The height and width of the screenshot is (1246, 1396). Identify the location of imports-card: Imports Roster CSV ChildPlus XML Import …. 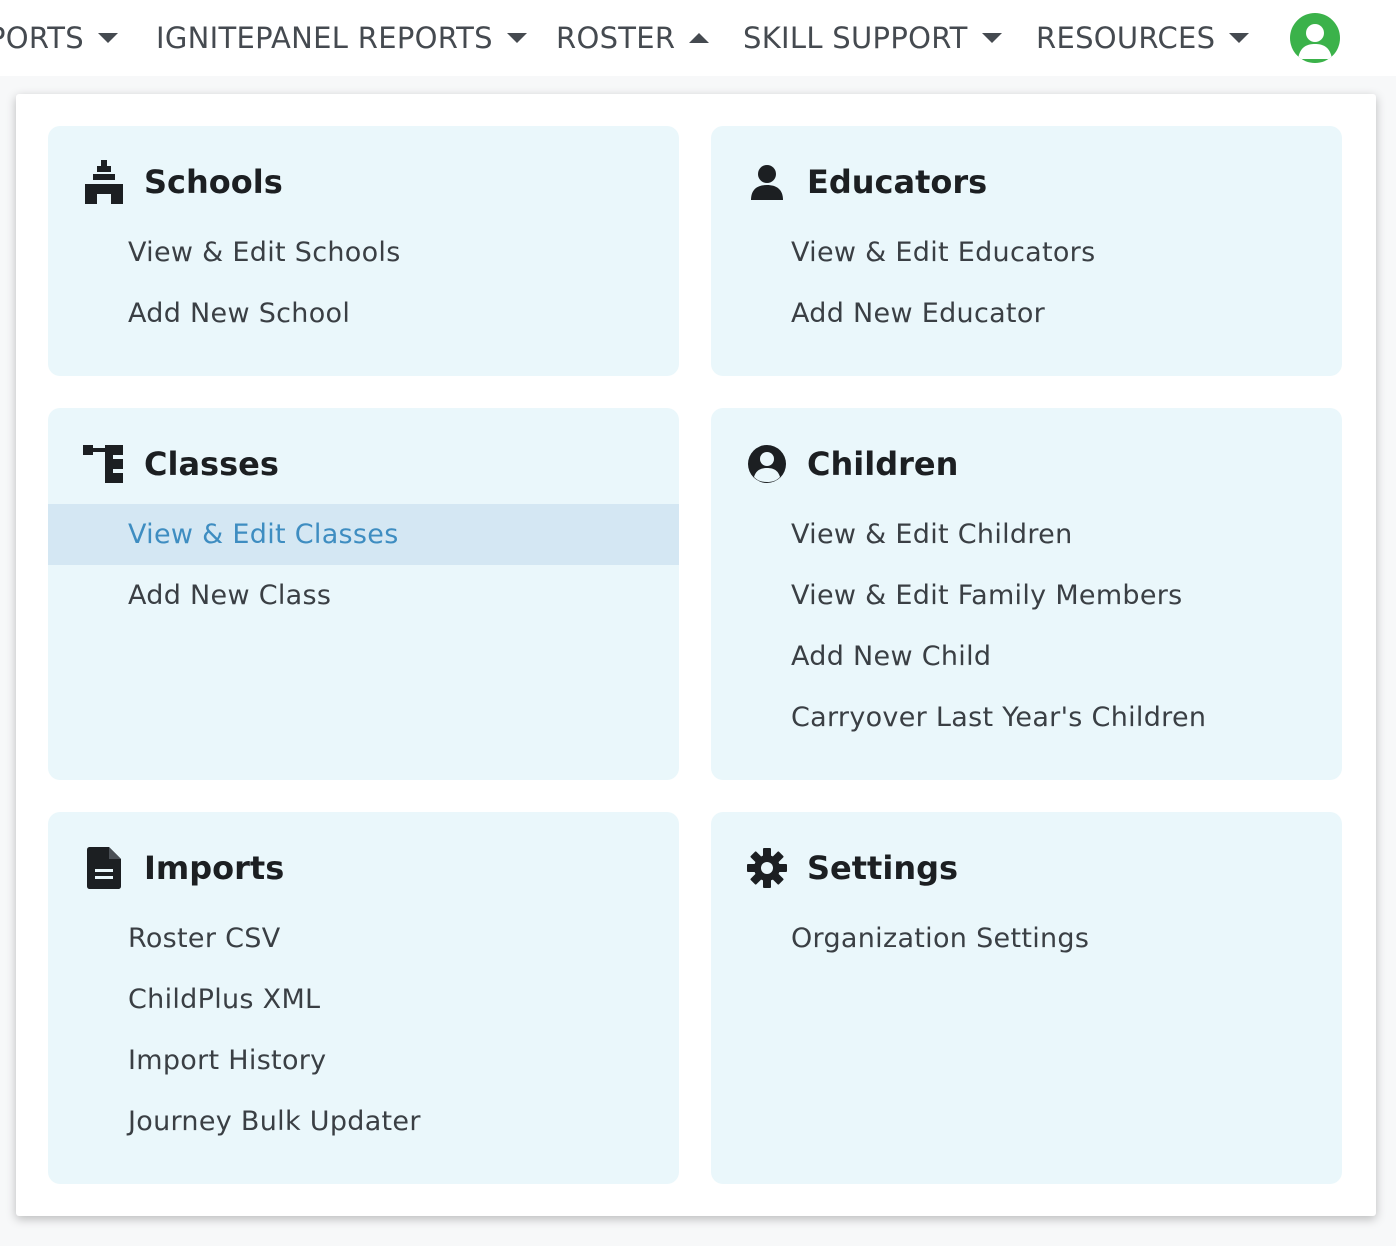
(363, 998).